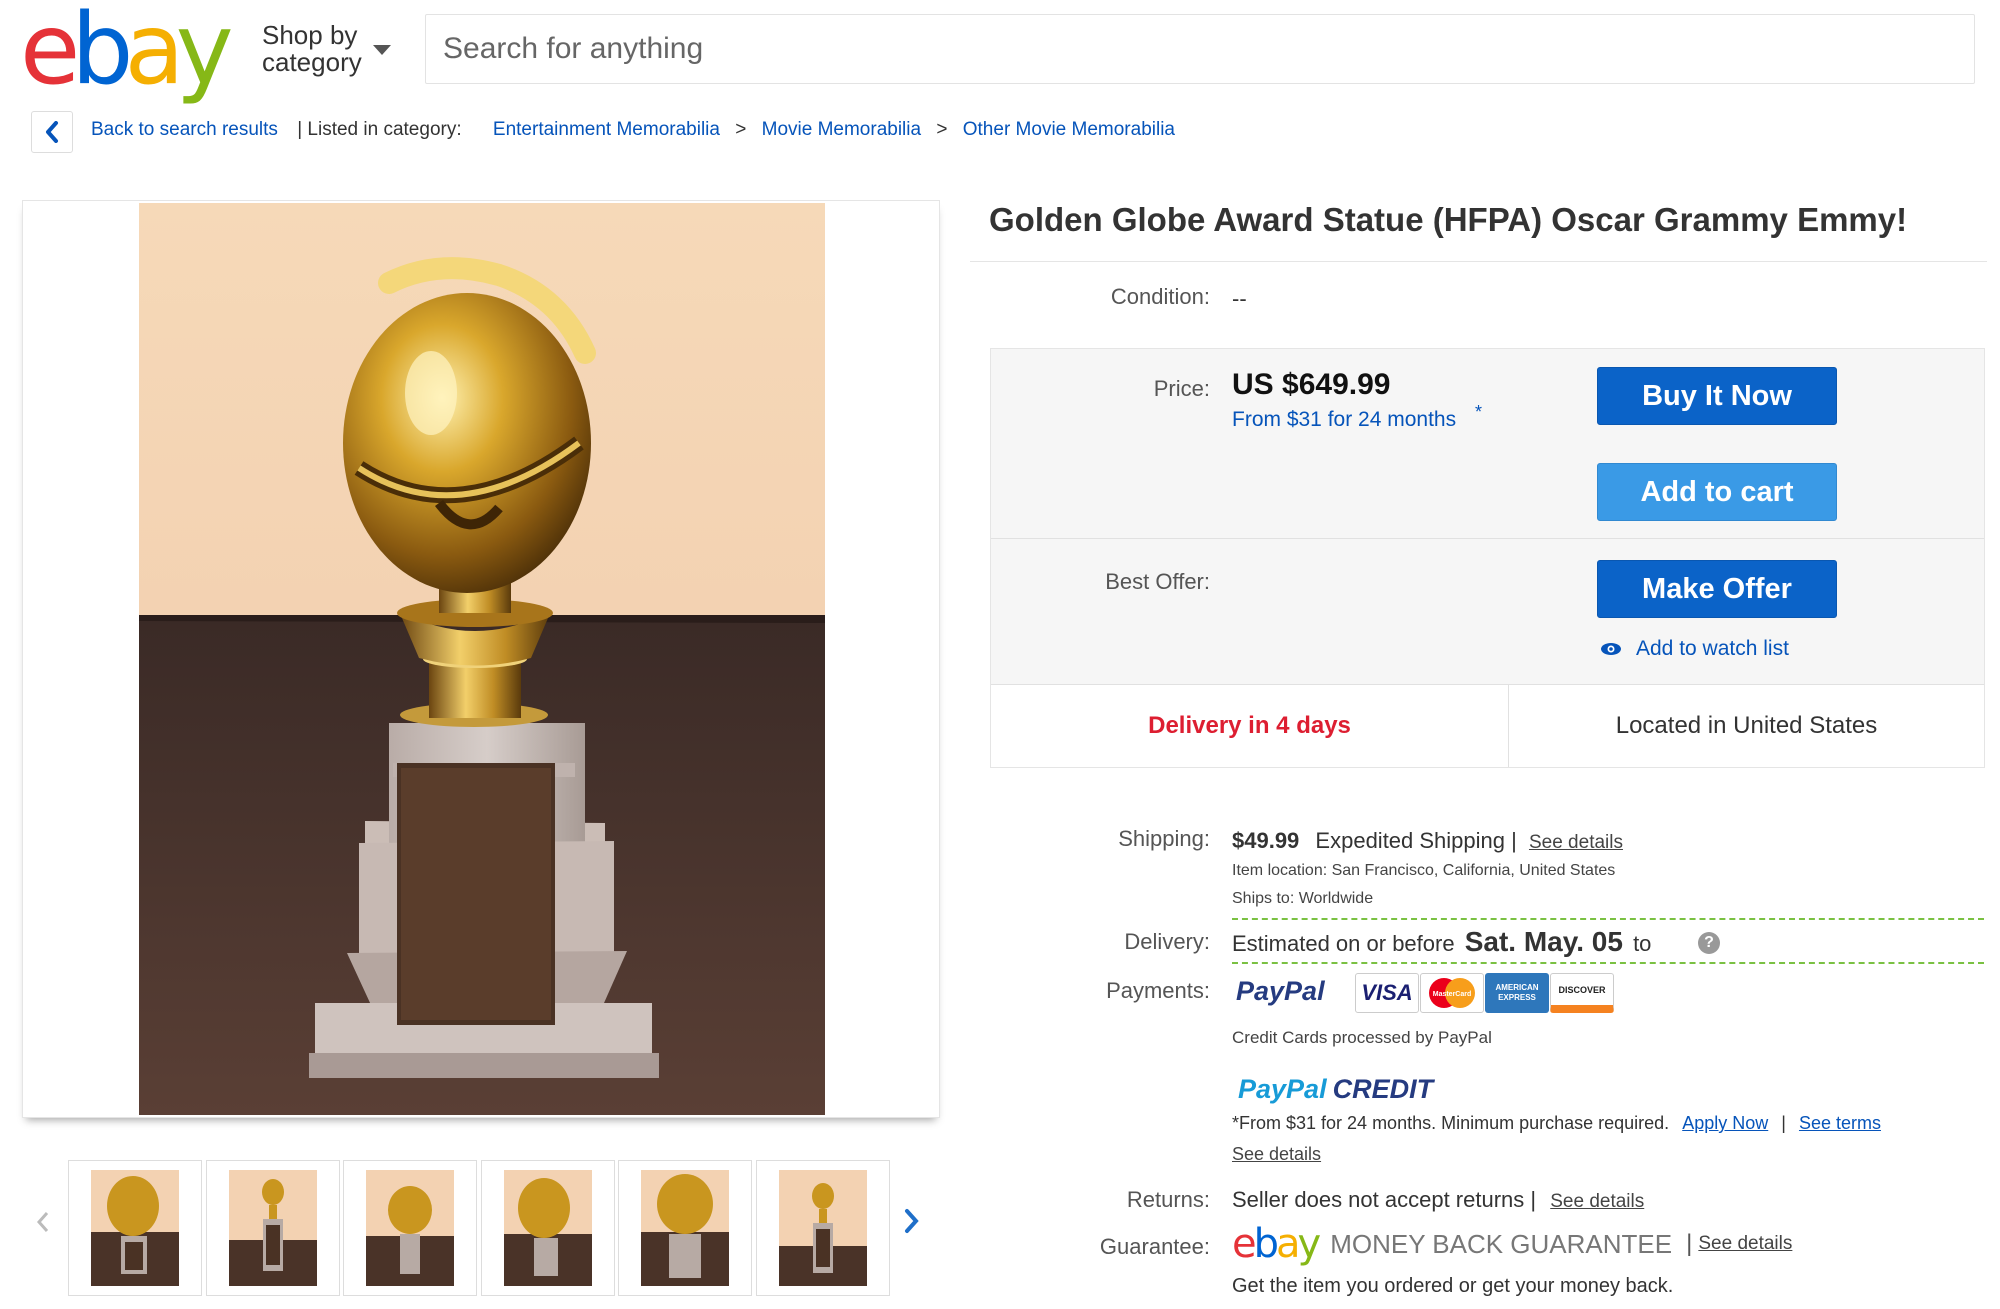  Describe the element at coordinates (1478, 261) in the screenshot. I see `title-divider` at that location.